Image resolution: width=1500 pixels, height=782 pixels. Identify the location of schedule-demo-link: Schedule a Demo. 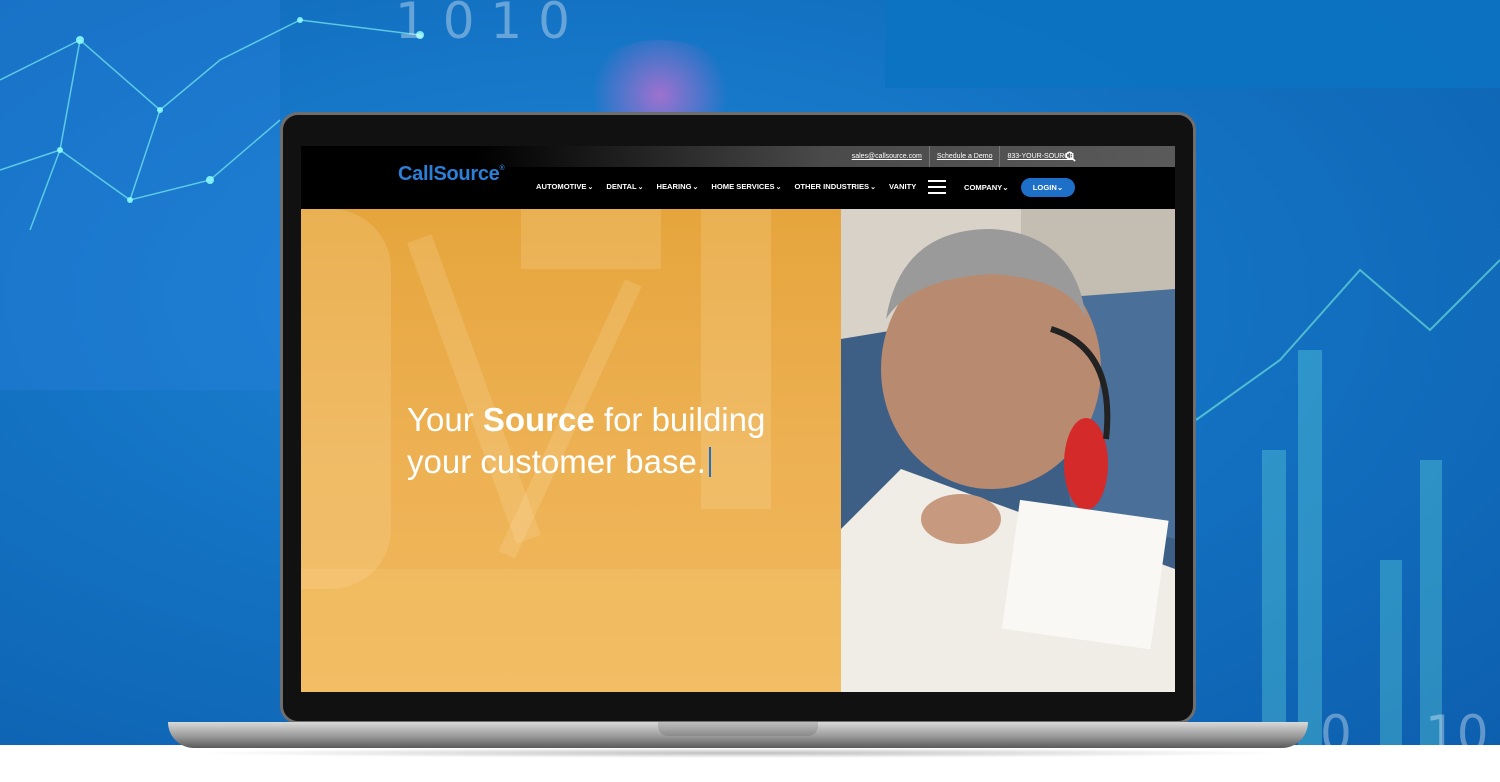
(964, 156).